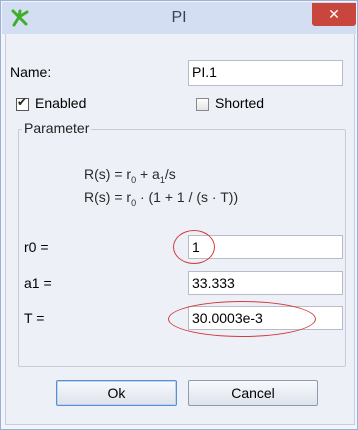  What do you see at coordinates (239, 103) in the screenshot?
I see `shorted-label: Shorted` at bounding box center [239, 103].